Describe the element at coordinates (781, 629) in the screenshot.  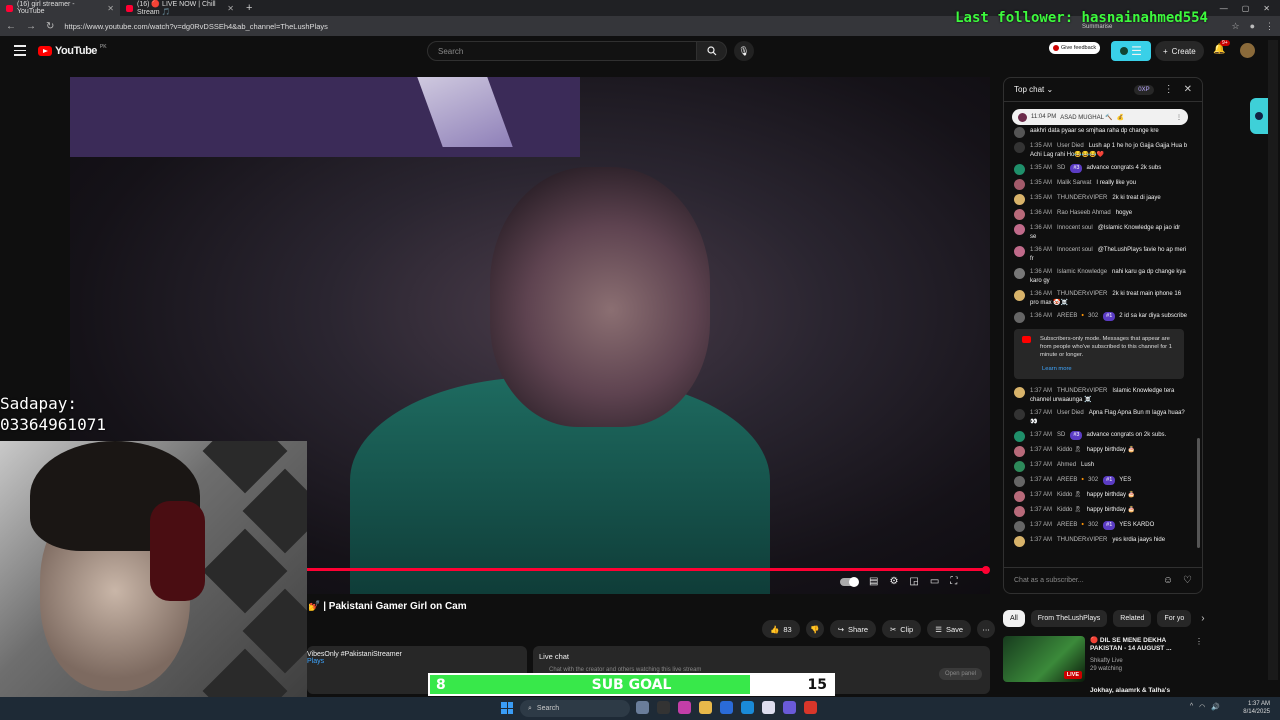
I see `like-button: 👍 83` at that location.